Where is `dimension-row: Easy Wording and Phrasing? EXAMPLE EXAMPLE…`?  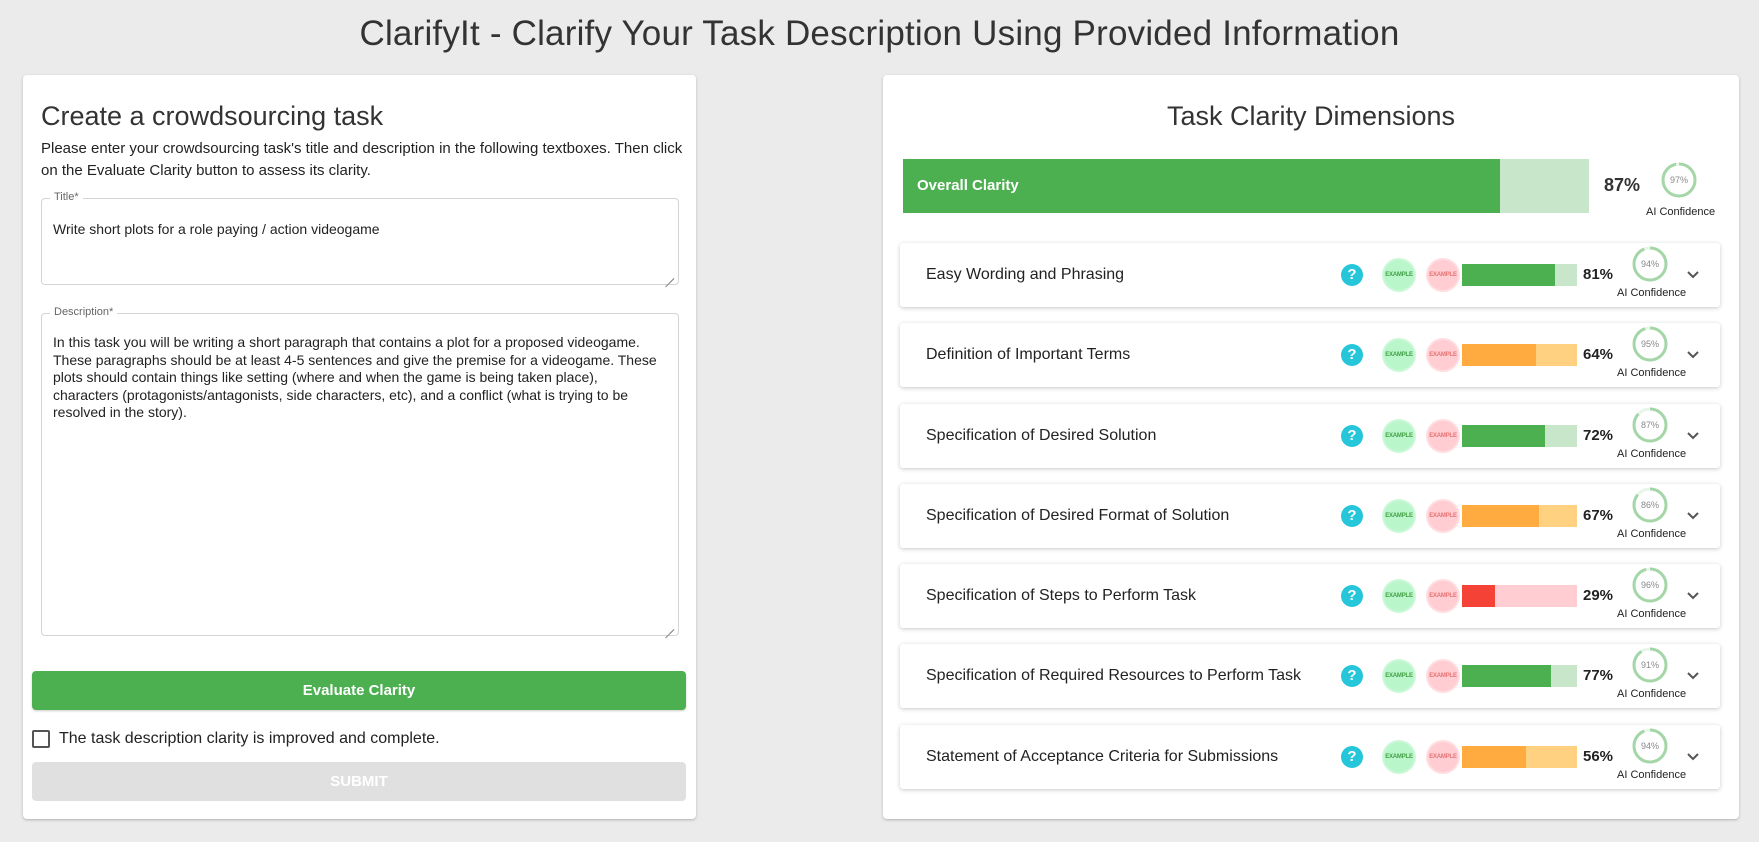
dimension-row: Easy Wording and Phrasing? EXAMPLE EXAMPLE… is located at coordinates (1310, 275).